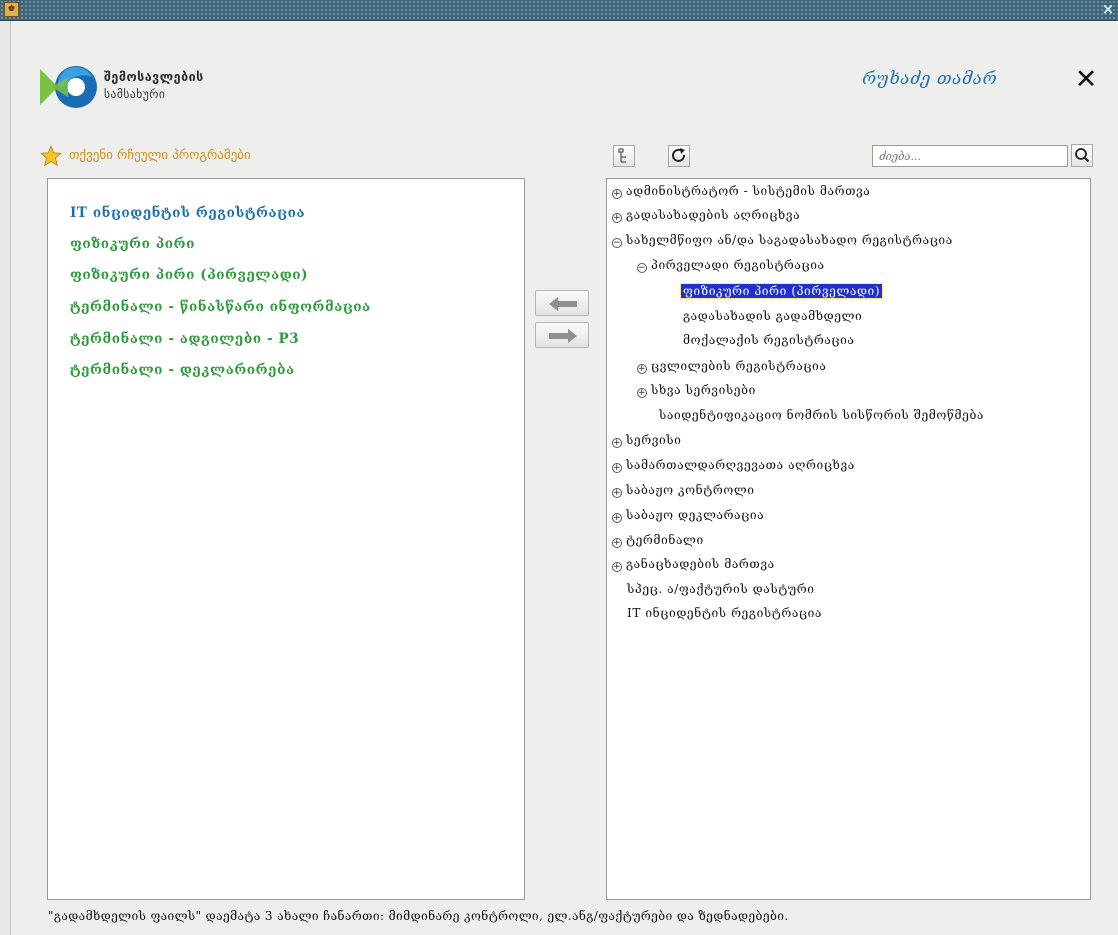  I want to click on refresh-icon, so click(678, 155).